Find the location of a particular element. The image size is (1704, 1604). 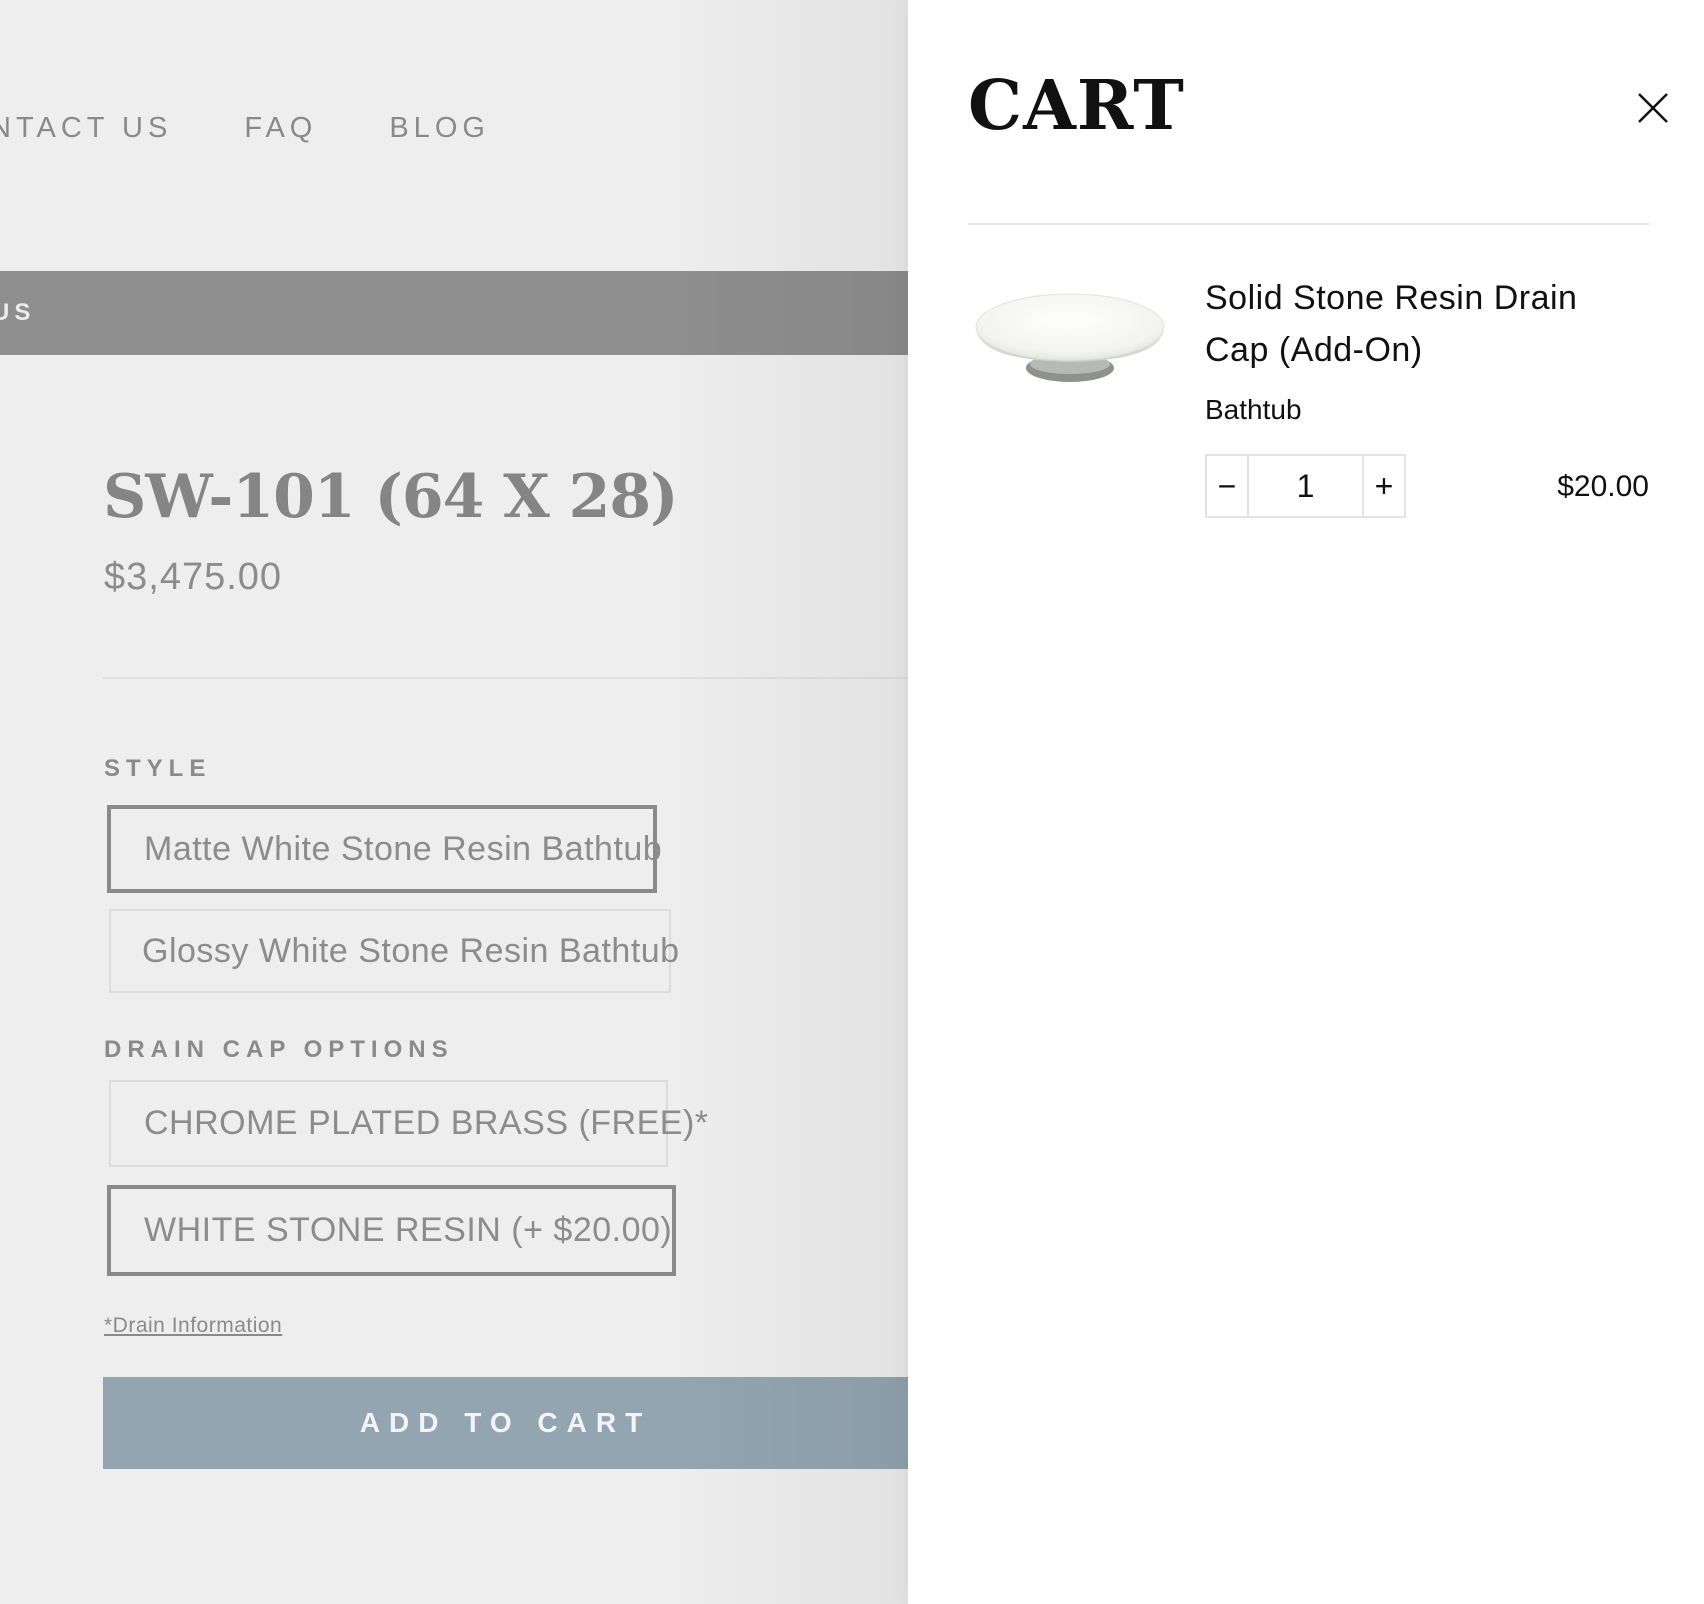

announcement-text: US is located at coordinates (18, 312).